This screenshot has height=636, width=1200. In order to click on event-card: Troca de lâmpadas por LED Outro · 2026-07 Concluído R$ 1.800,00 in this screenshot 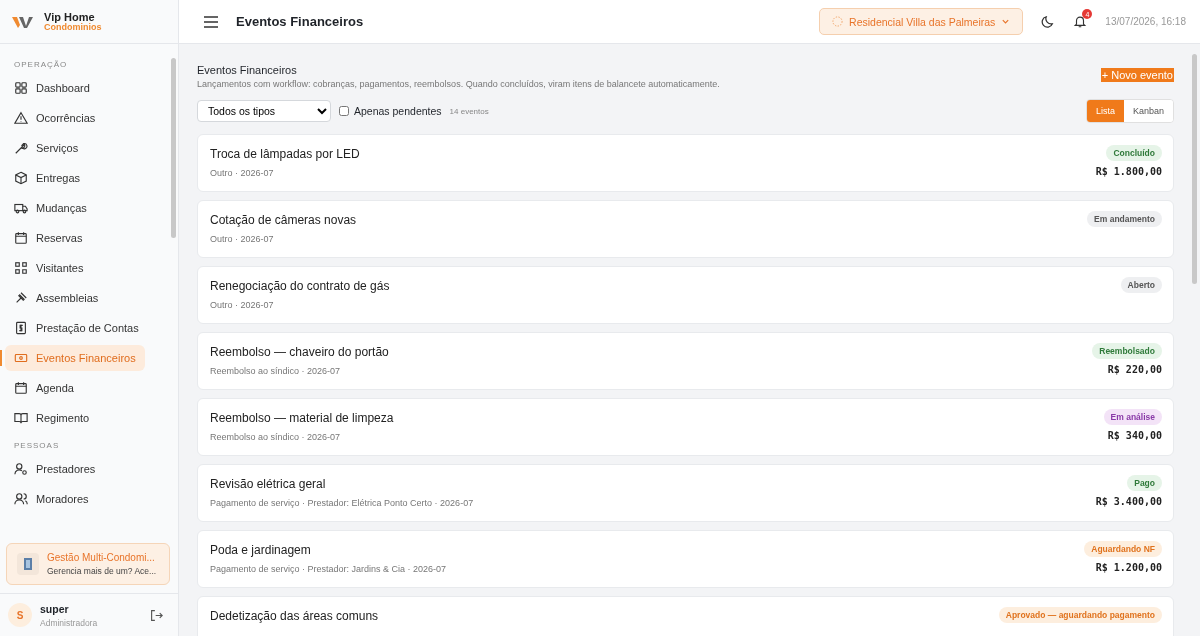, I will do `click(685, 163)`.